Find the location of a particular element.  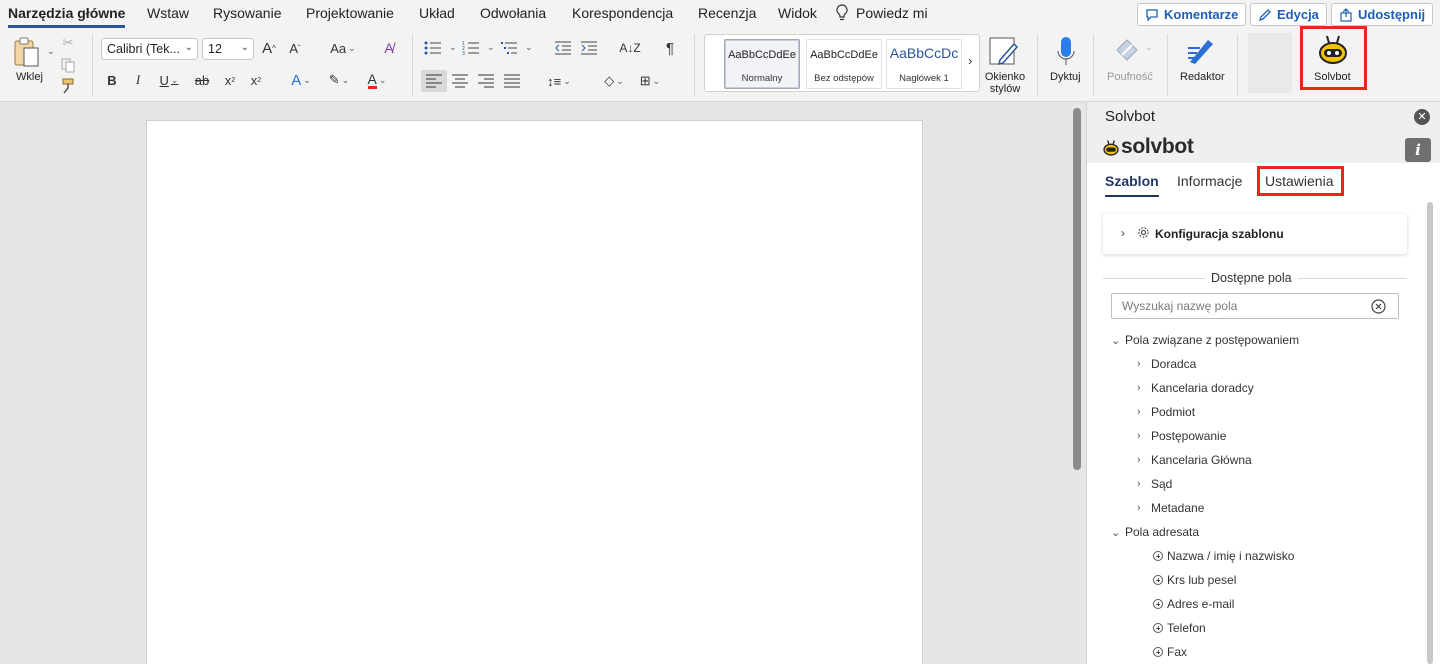

tree-item-advisor: › Doradca is located at coordinates (1166, 364).